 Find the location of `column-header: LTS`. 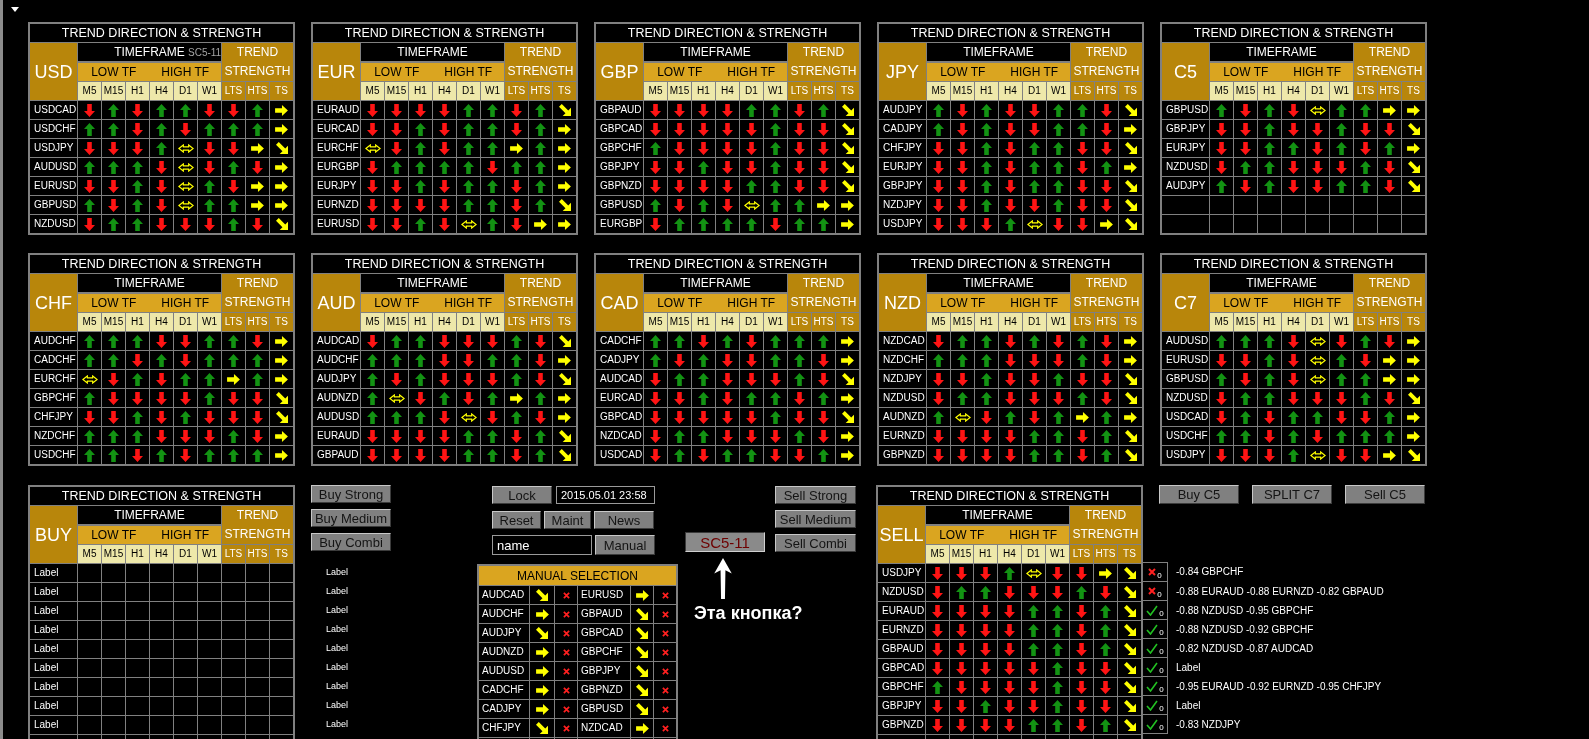

column-header: LTS is located at coordinates (799, 322).